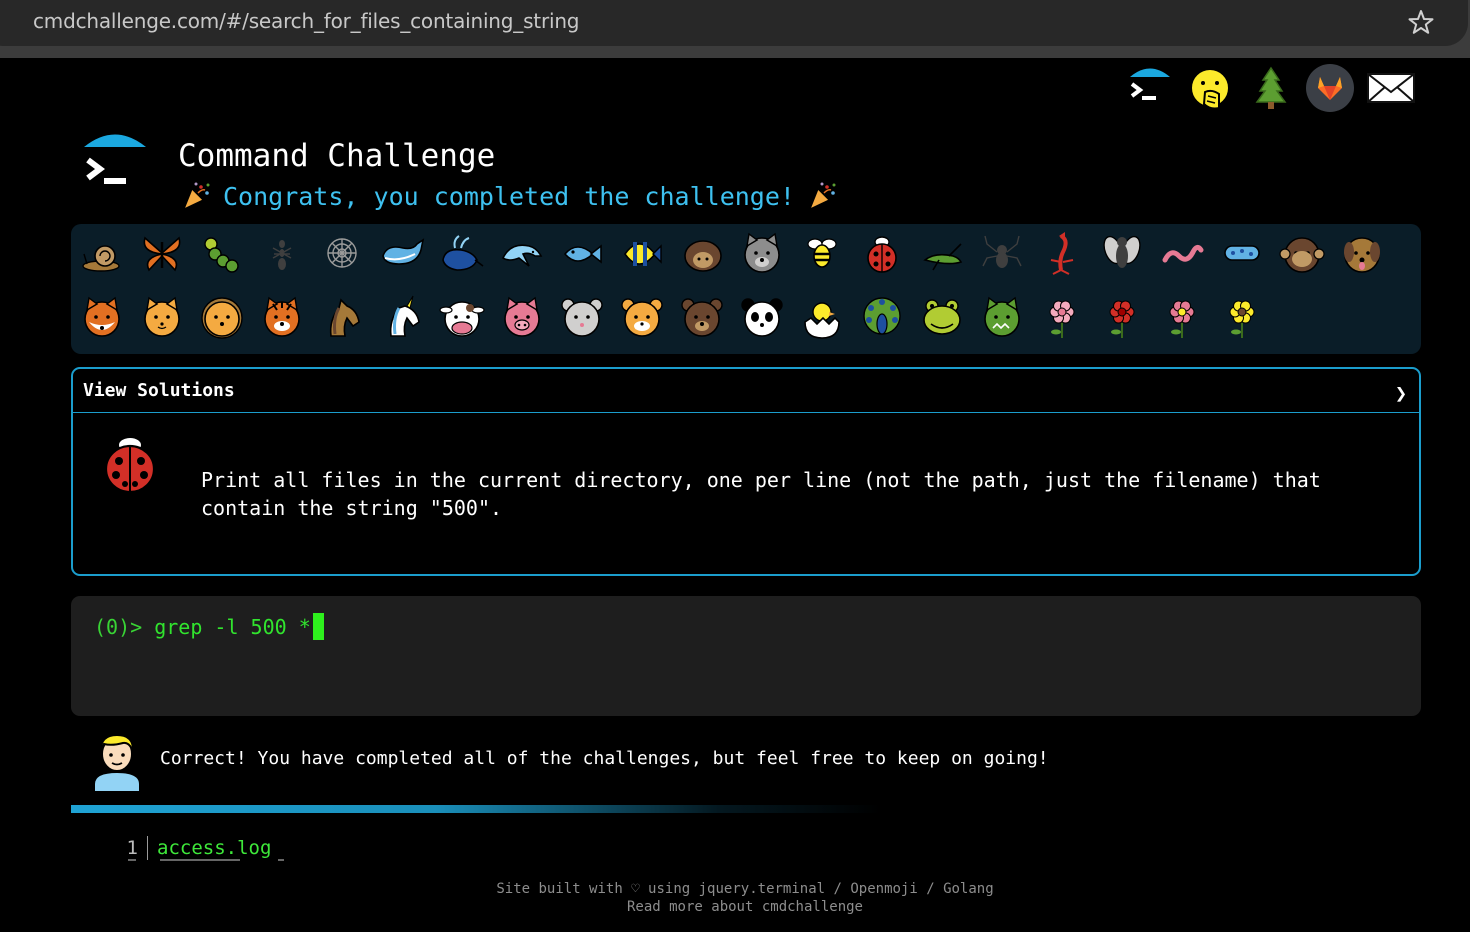  Describe the element at coordinates (642, 317) in the screenshot. I see `hamster-icon` at that location.